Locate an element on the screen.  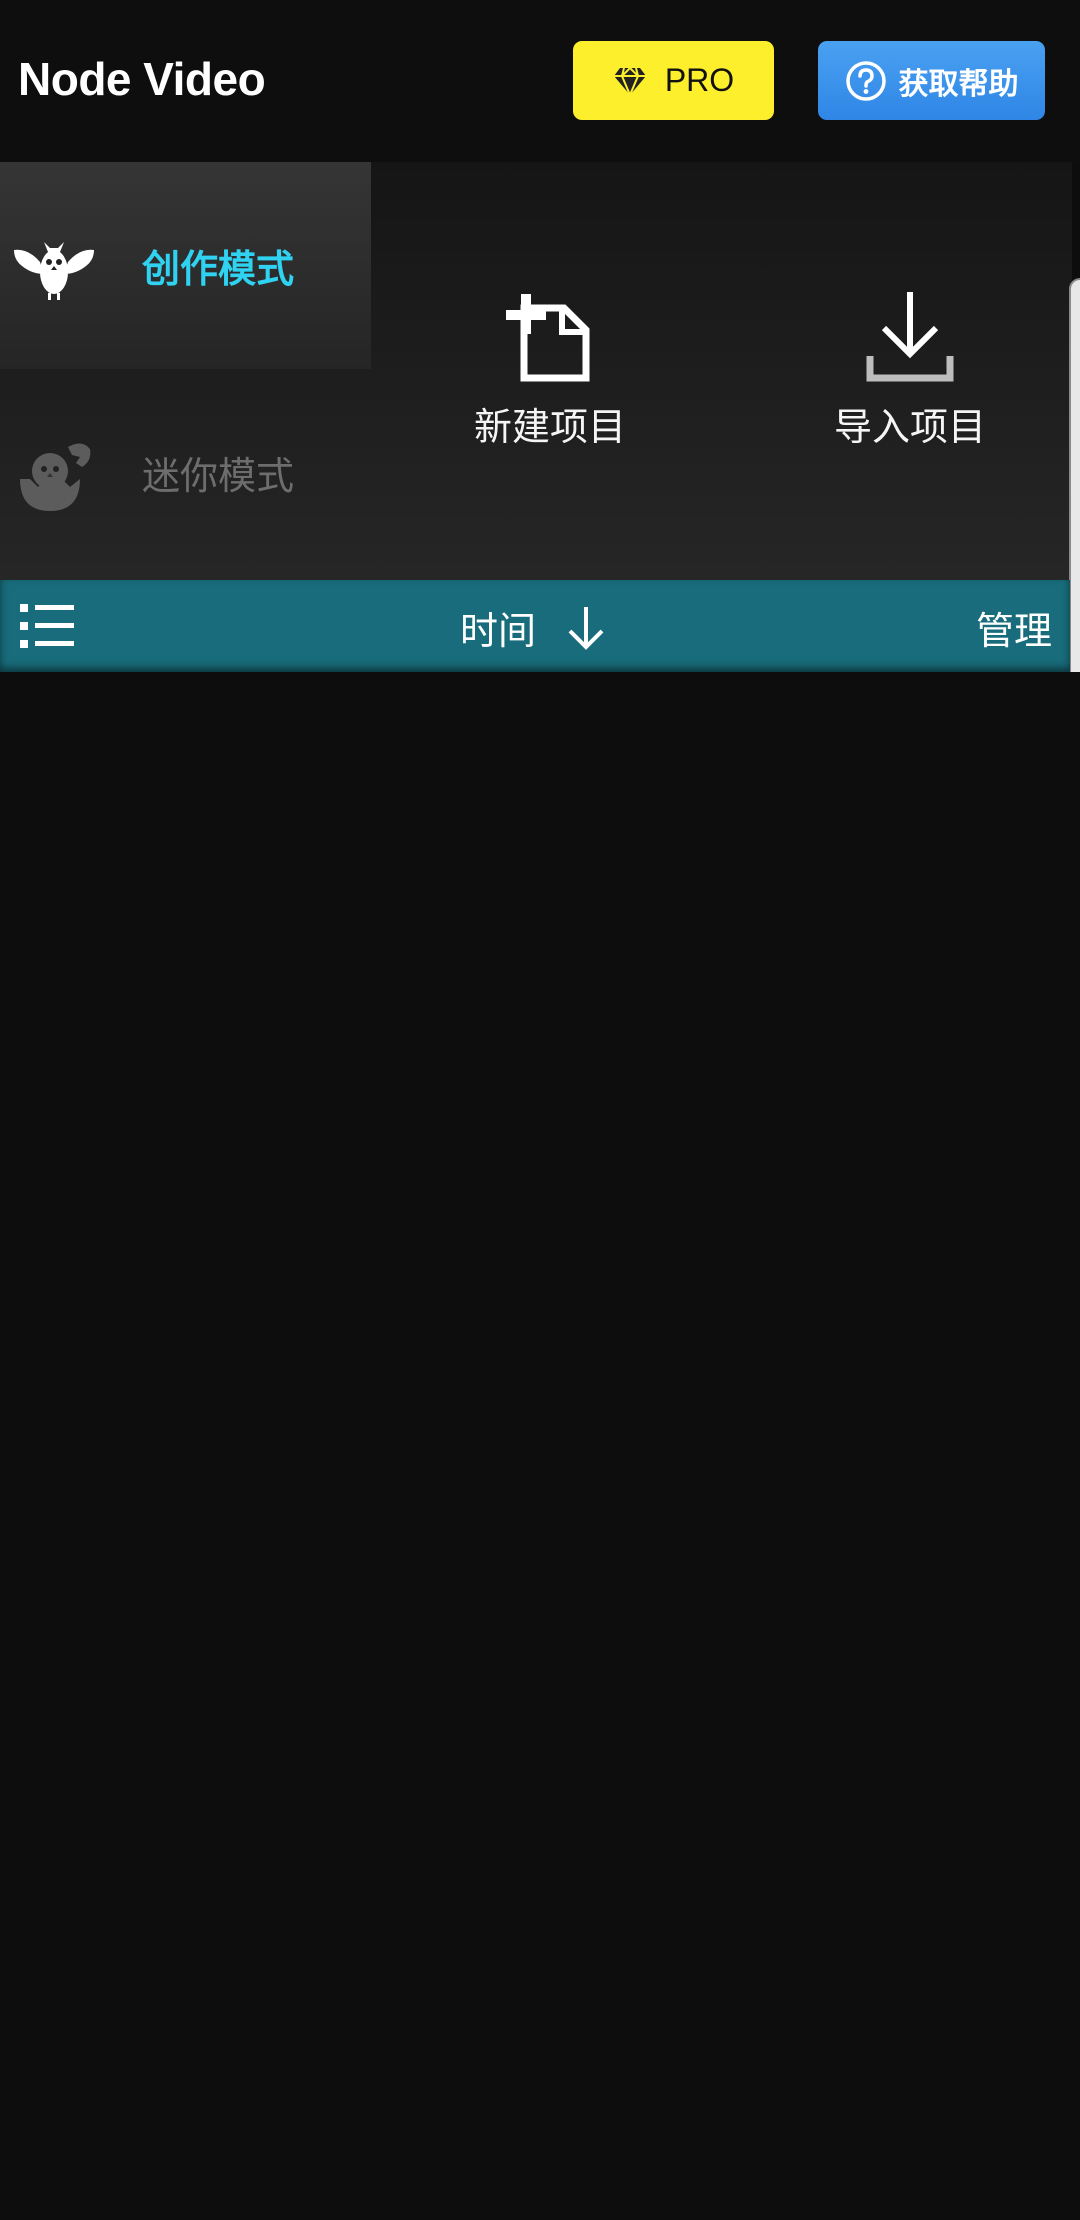
download-icon is located at coordinates (910, 337).